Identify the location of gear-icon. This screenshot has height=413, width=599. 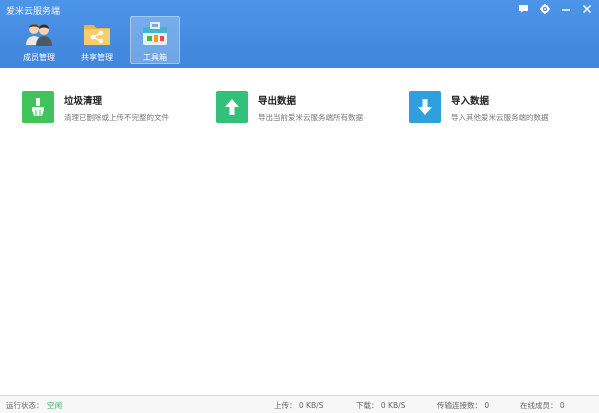
(544, 8).